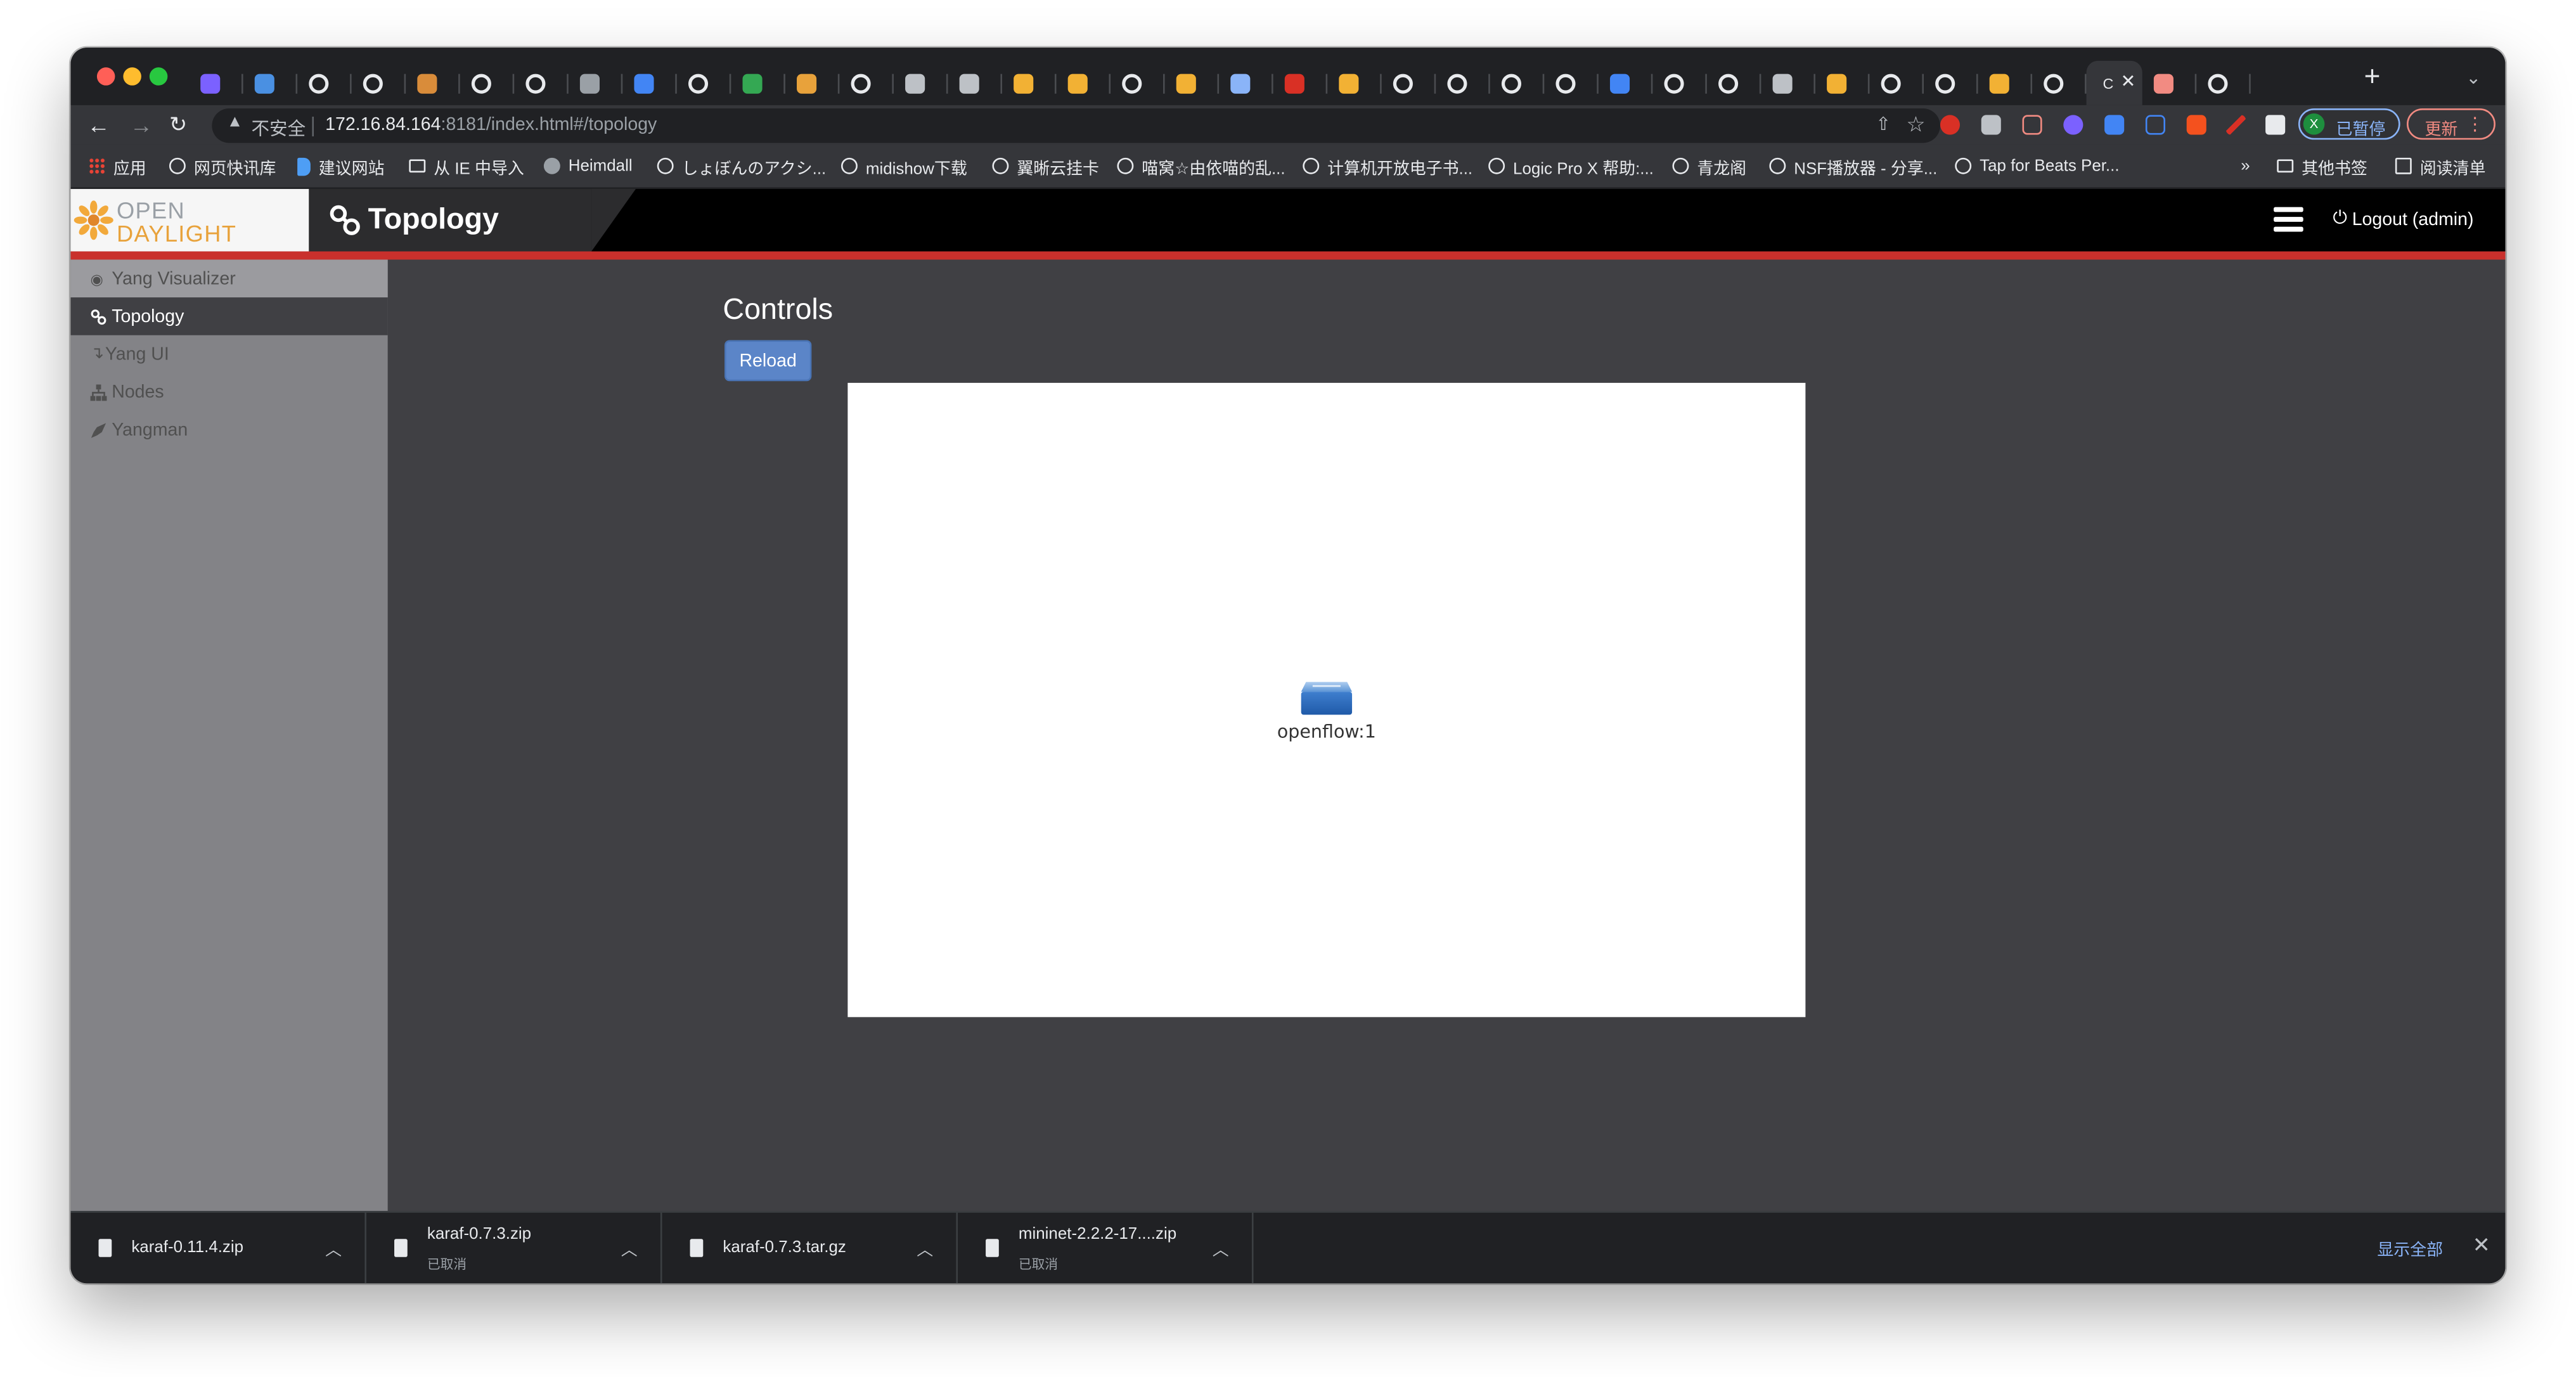  I want to click on bookmark-item: 翼晰云挂卡, so click(1045, 166).